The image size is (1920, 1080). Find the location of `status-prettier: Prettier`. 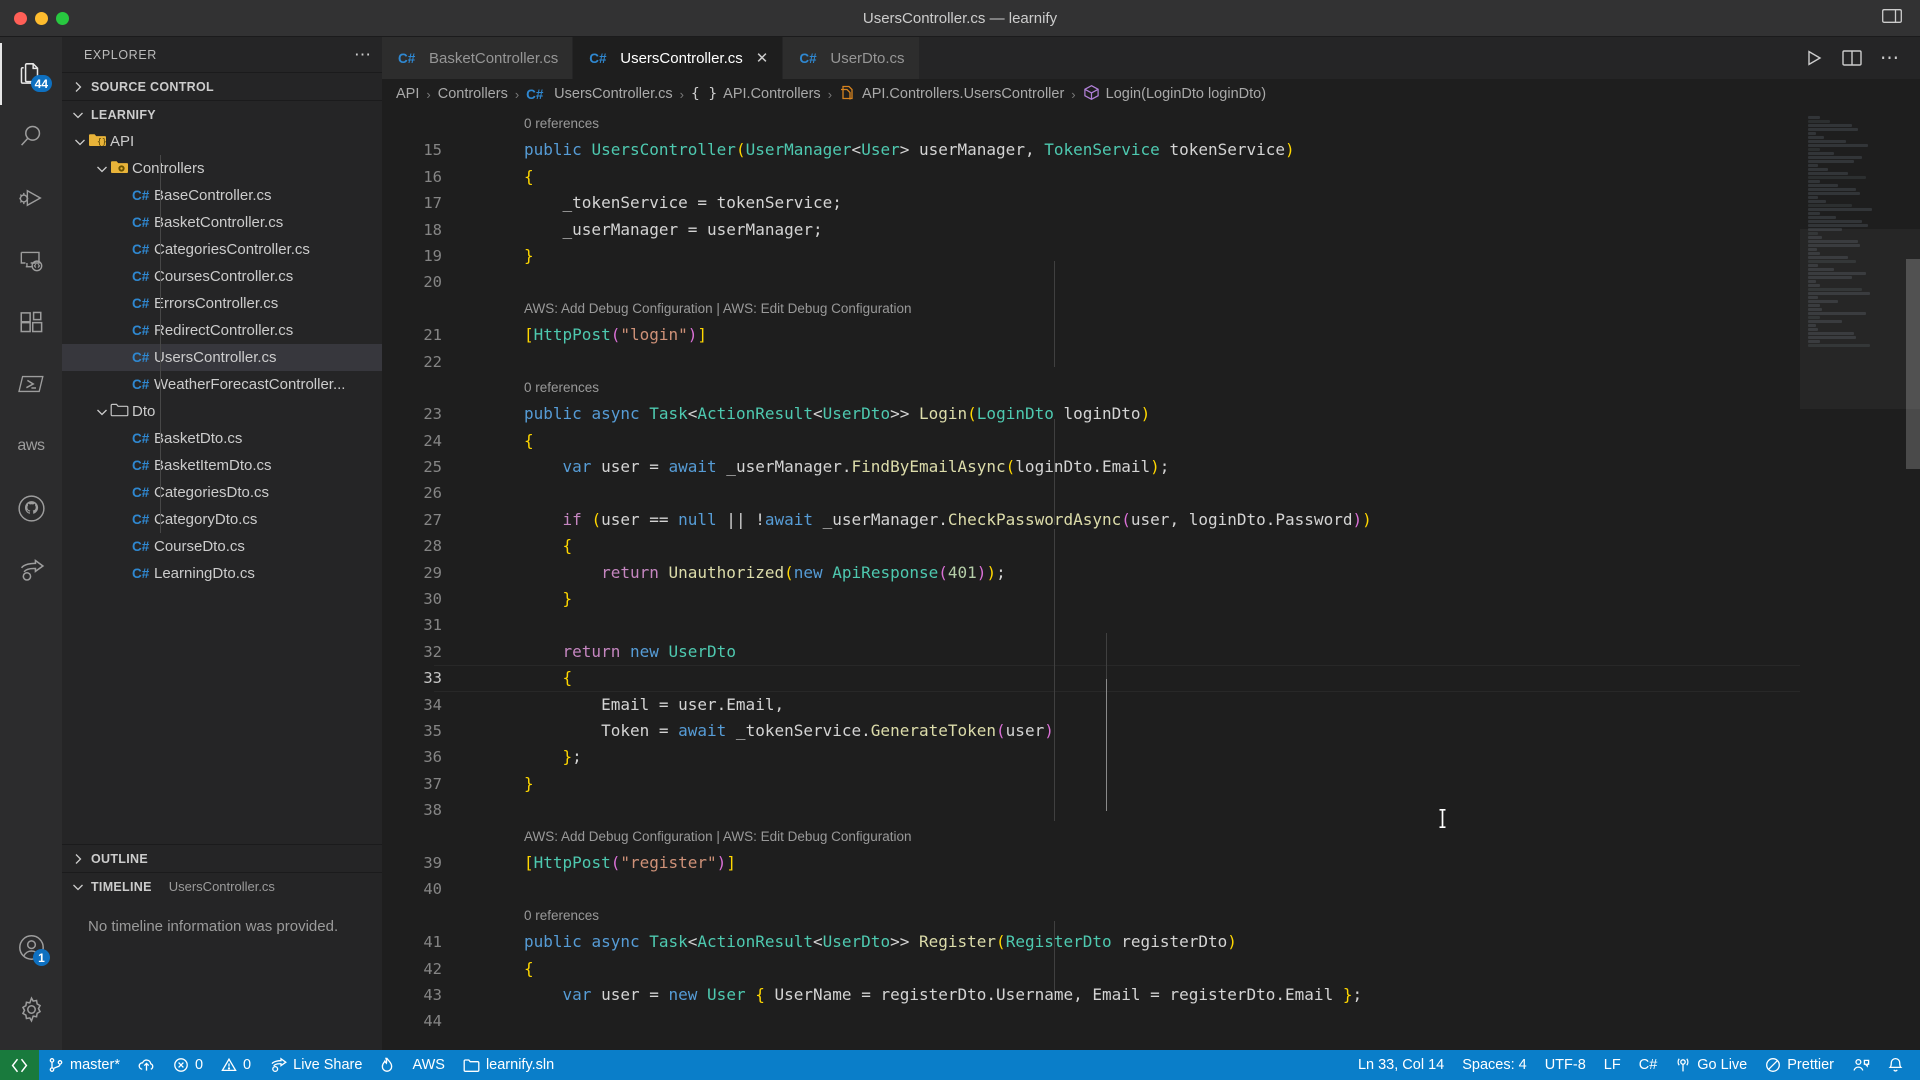

status-prettier: Prettier is located at coordinates (1799, 1065).